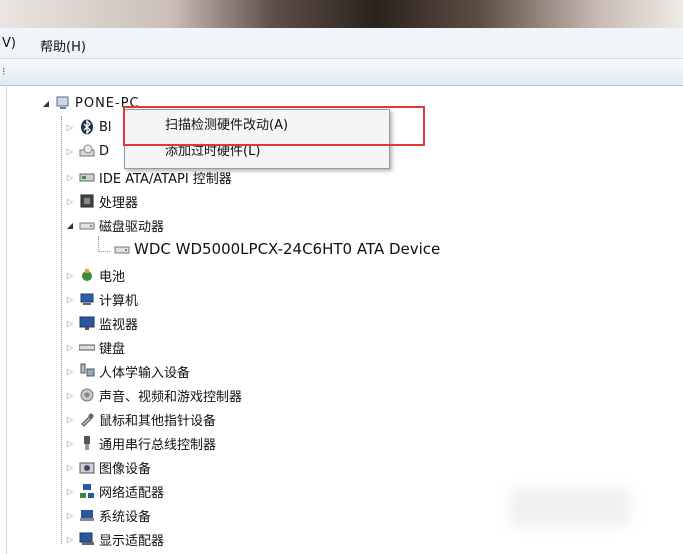 The image size is (683, 554). What do you see at coordinates (158, 445) in the screenshot?
I see `tree-item-label: 通用串行总线控制器` at bounding box center [158, 445].